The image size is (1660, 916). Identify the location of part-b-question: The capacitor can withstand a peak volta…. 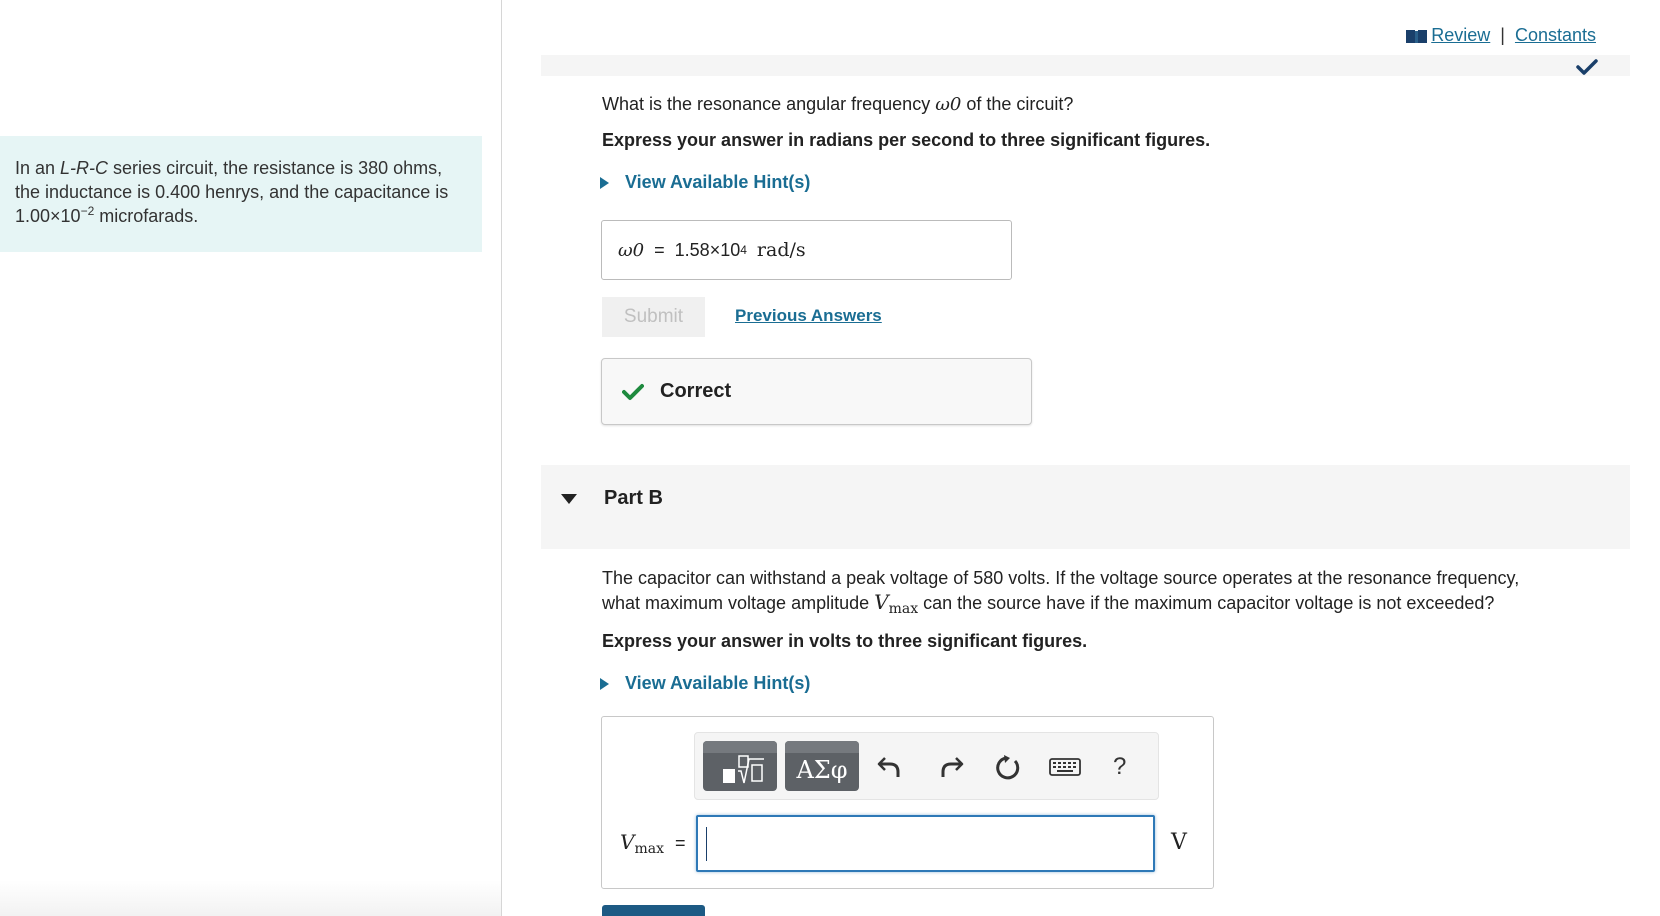
(1112, 591).